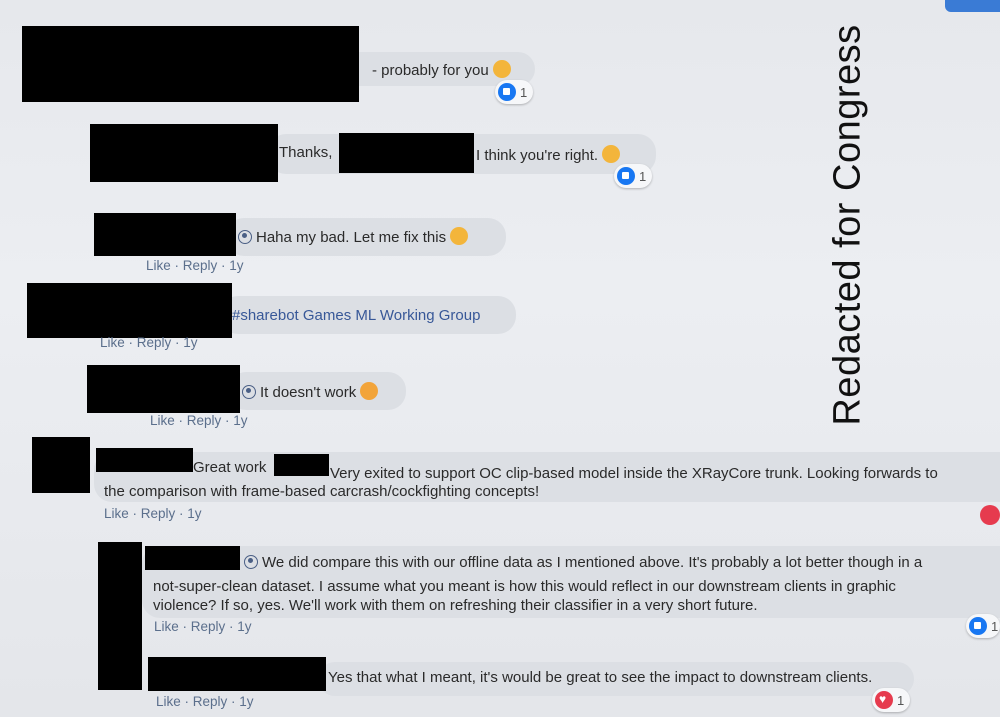  Describe the element at coordinates (306, 152) in the screenshot. I see `comment-2-text-a: Thanks,` at that location.